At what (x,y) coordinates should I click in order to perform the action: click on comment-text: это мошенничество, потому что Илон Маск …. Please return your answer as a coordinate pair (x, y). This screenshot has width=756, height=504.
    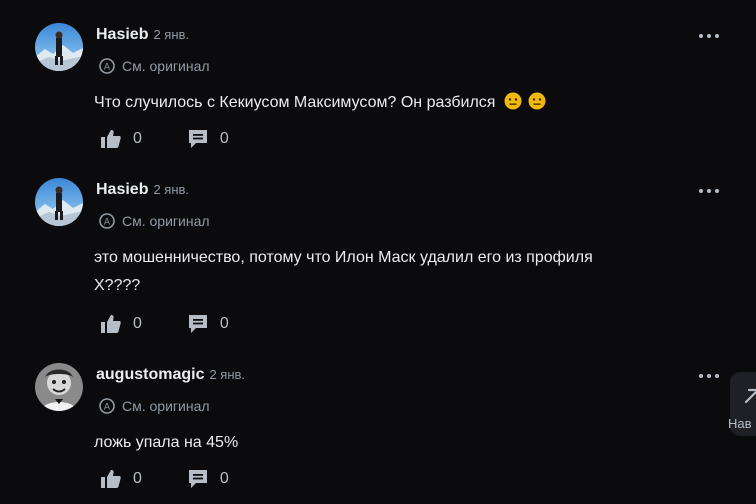
    Looking at the image, I should click on (366, 272).